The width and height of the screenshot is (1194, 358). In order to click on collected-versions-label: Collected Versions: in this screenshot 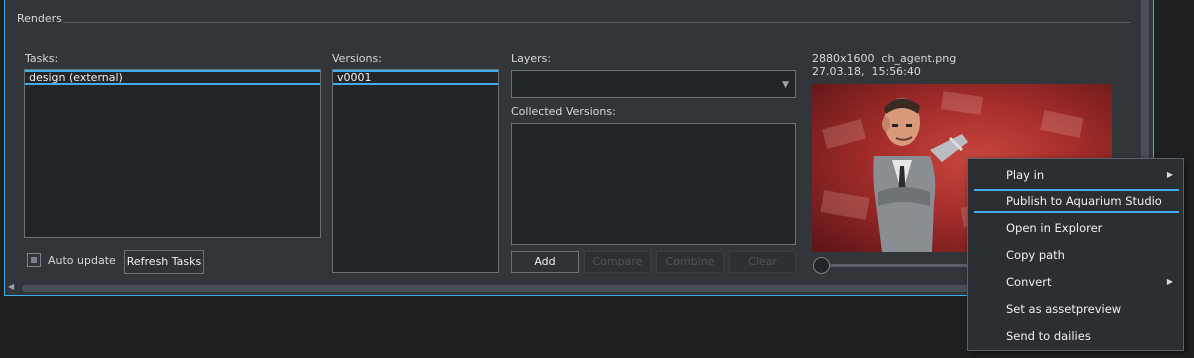, I will do `click(563, 111)`.